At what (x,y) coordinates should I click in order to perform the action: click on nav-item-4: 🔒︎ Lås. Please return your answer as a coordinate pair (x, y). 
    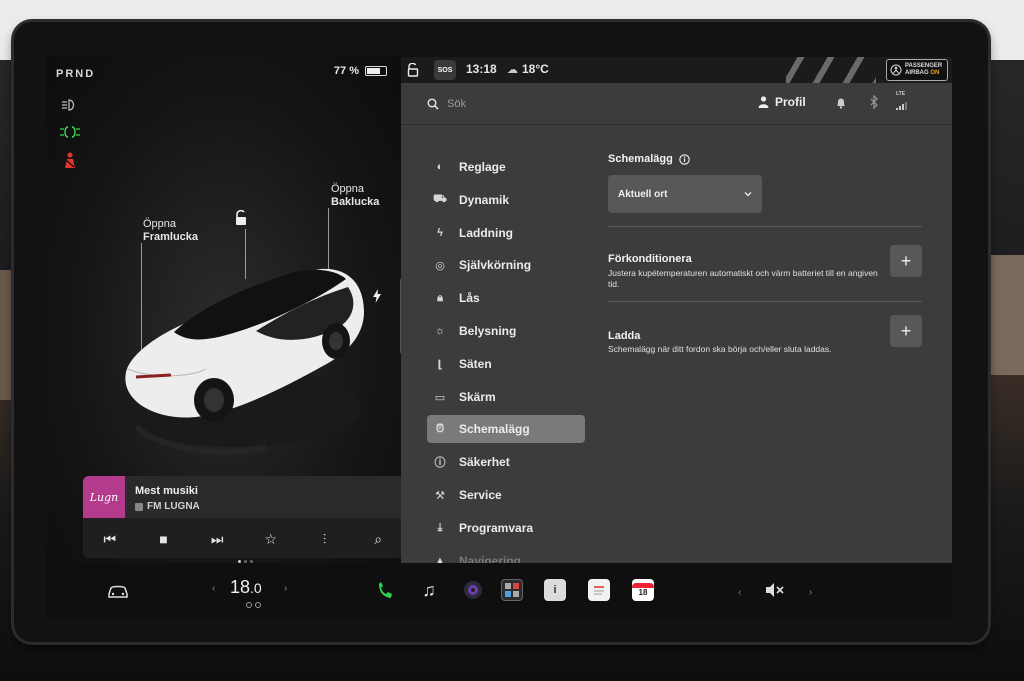
    Looking at the image, I should click on (506, 298).